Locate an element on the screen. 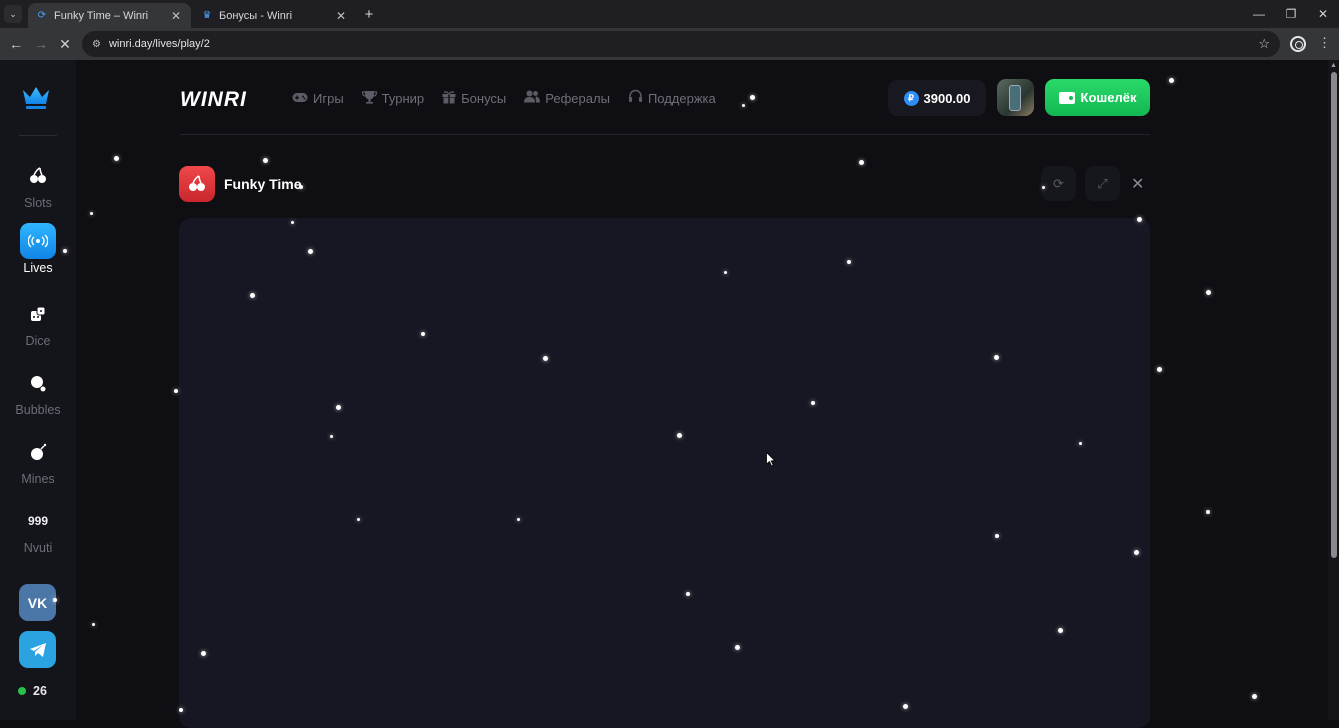 Image resolution: width=1339 pixels, height=728 pixels. back-icon: ← is located at coordinates (16, 44).